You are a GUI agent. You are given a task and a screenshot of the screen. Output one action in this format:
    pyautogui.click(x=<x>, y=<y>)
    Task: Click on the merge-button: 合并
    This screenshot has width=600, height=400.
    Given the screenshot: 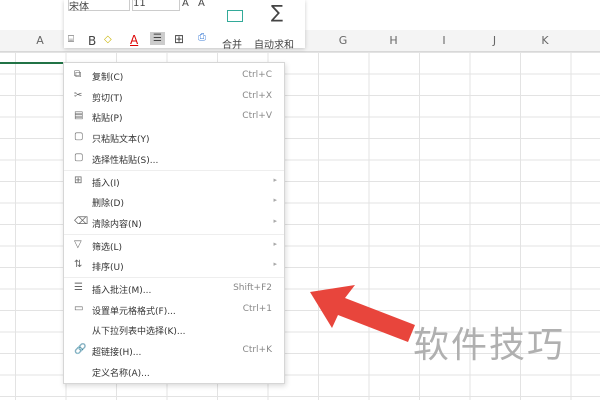 What is the action you would take?
    pyautogui.click(x=232, y=43)
    